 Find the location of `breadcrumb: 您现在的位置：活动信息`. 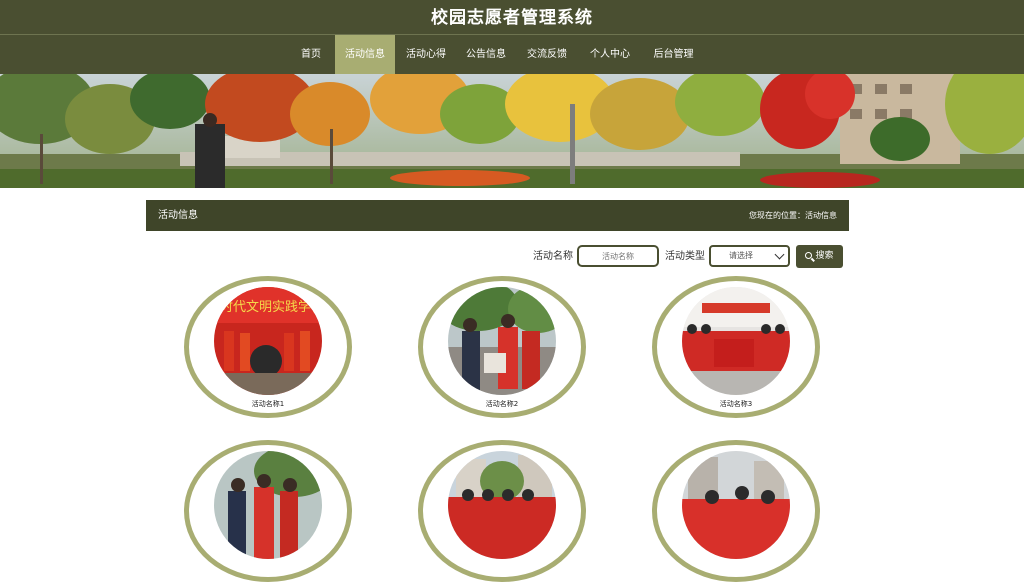

breadcrumb: 您现在的位置：活动信息 is located at coordinates (793, 215).